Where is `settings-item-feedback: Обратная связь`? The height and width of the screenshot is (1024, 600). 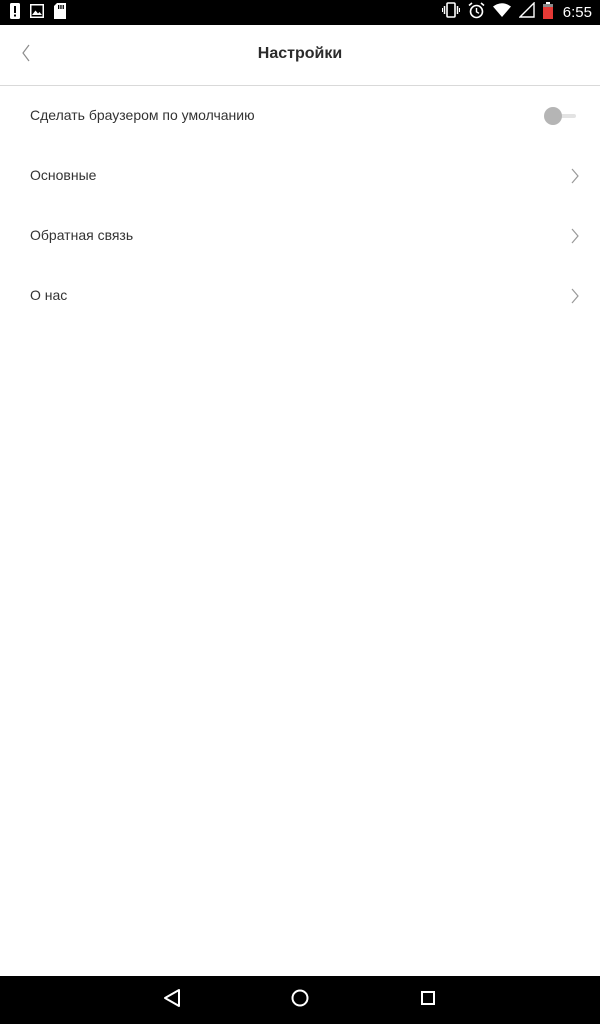
settings-item-feedback: Обратная связь is located at coordinates (300, 236).